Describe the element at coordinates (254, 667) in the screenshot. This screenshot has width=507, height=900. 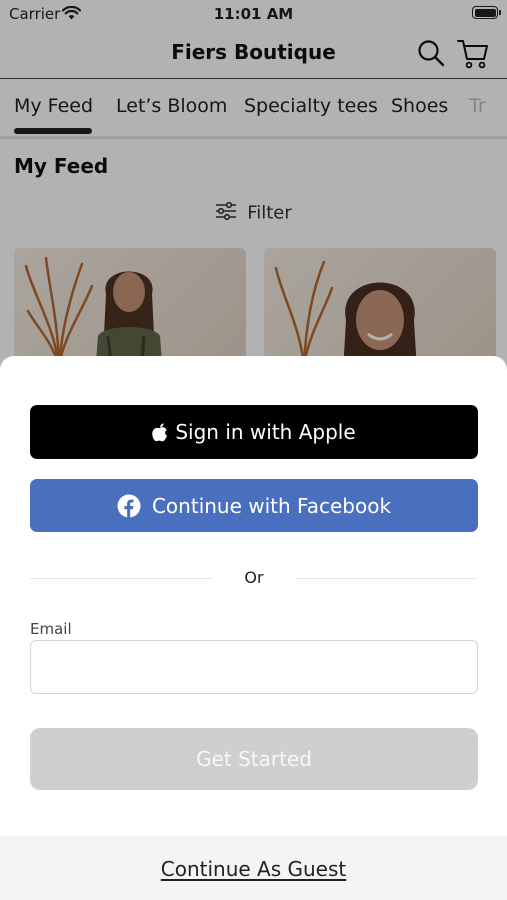
I see `email-field` at that location.